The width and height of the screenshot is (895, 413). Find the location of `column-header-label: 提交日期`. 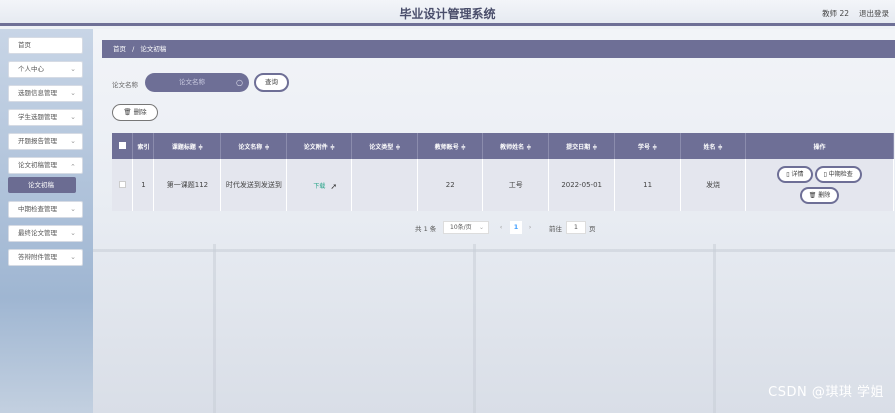

column-header-label: 提交日期 is located at coordinates (578, 147).